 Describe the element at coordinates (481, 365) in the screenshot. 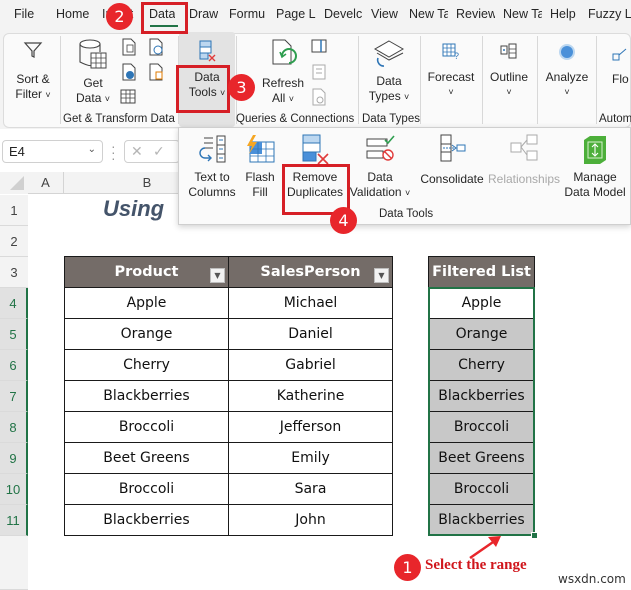

I see `cell-filtered: Cherry` at that location.